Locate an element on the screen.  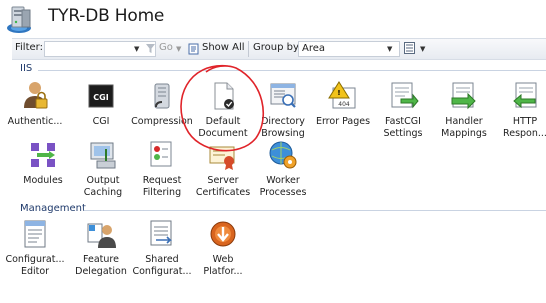
feature-label: Directory Browsing is located at coordinates (283, 127).